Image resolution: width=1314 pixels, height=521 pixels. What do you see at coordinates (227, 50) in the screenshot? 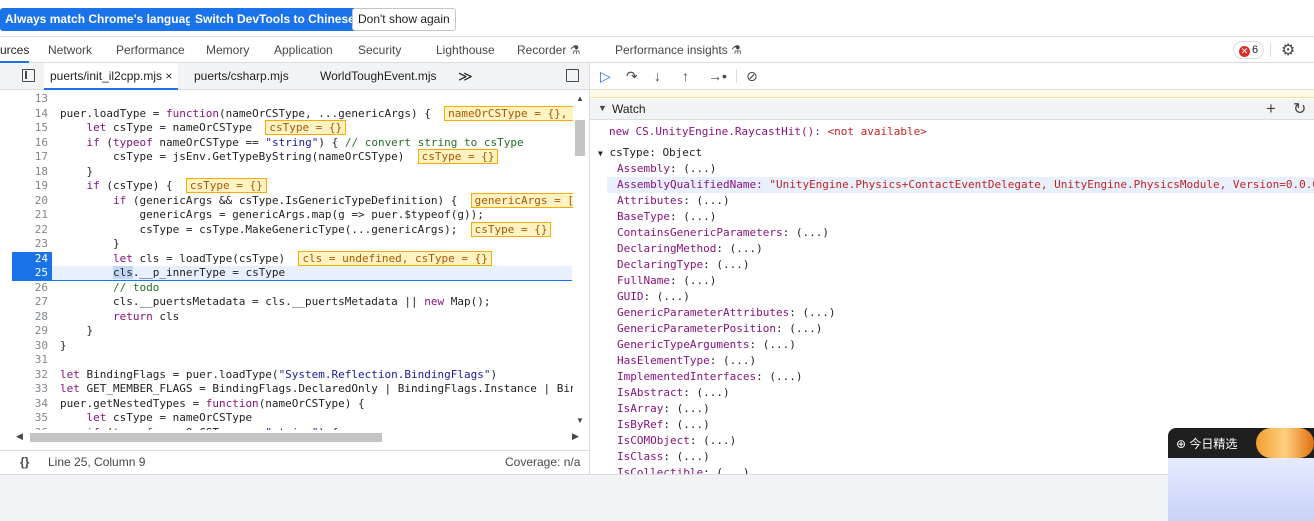
I see `tab-memory: Memory` at bounding box center [227, 50].